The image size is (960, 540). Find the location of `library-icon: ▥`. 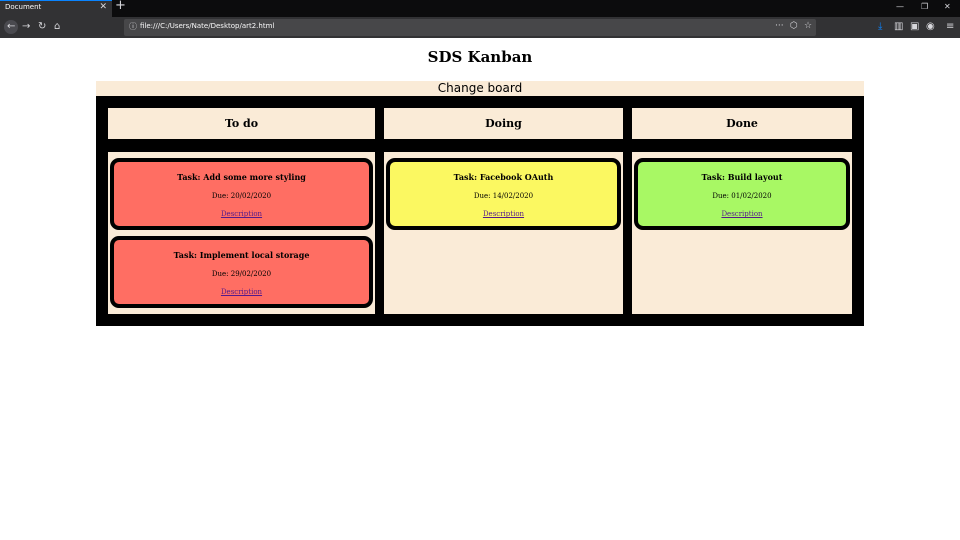

library-icon: ▥ is located at coordinates (898, 27).